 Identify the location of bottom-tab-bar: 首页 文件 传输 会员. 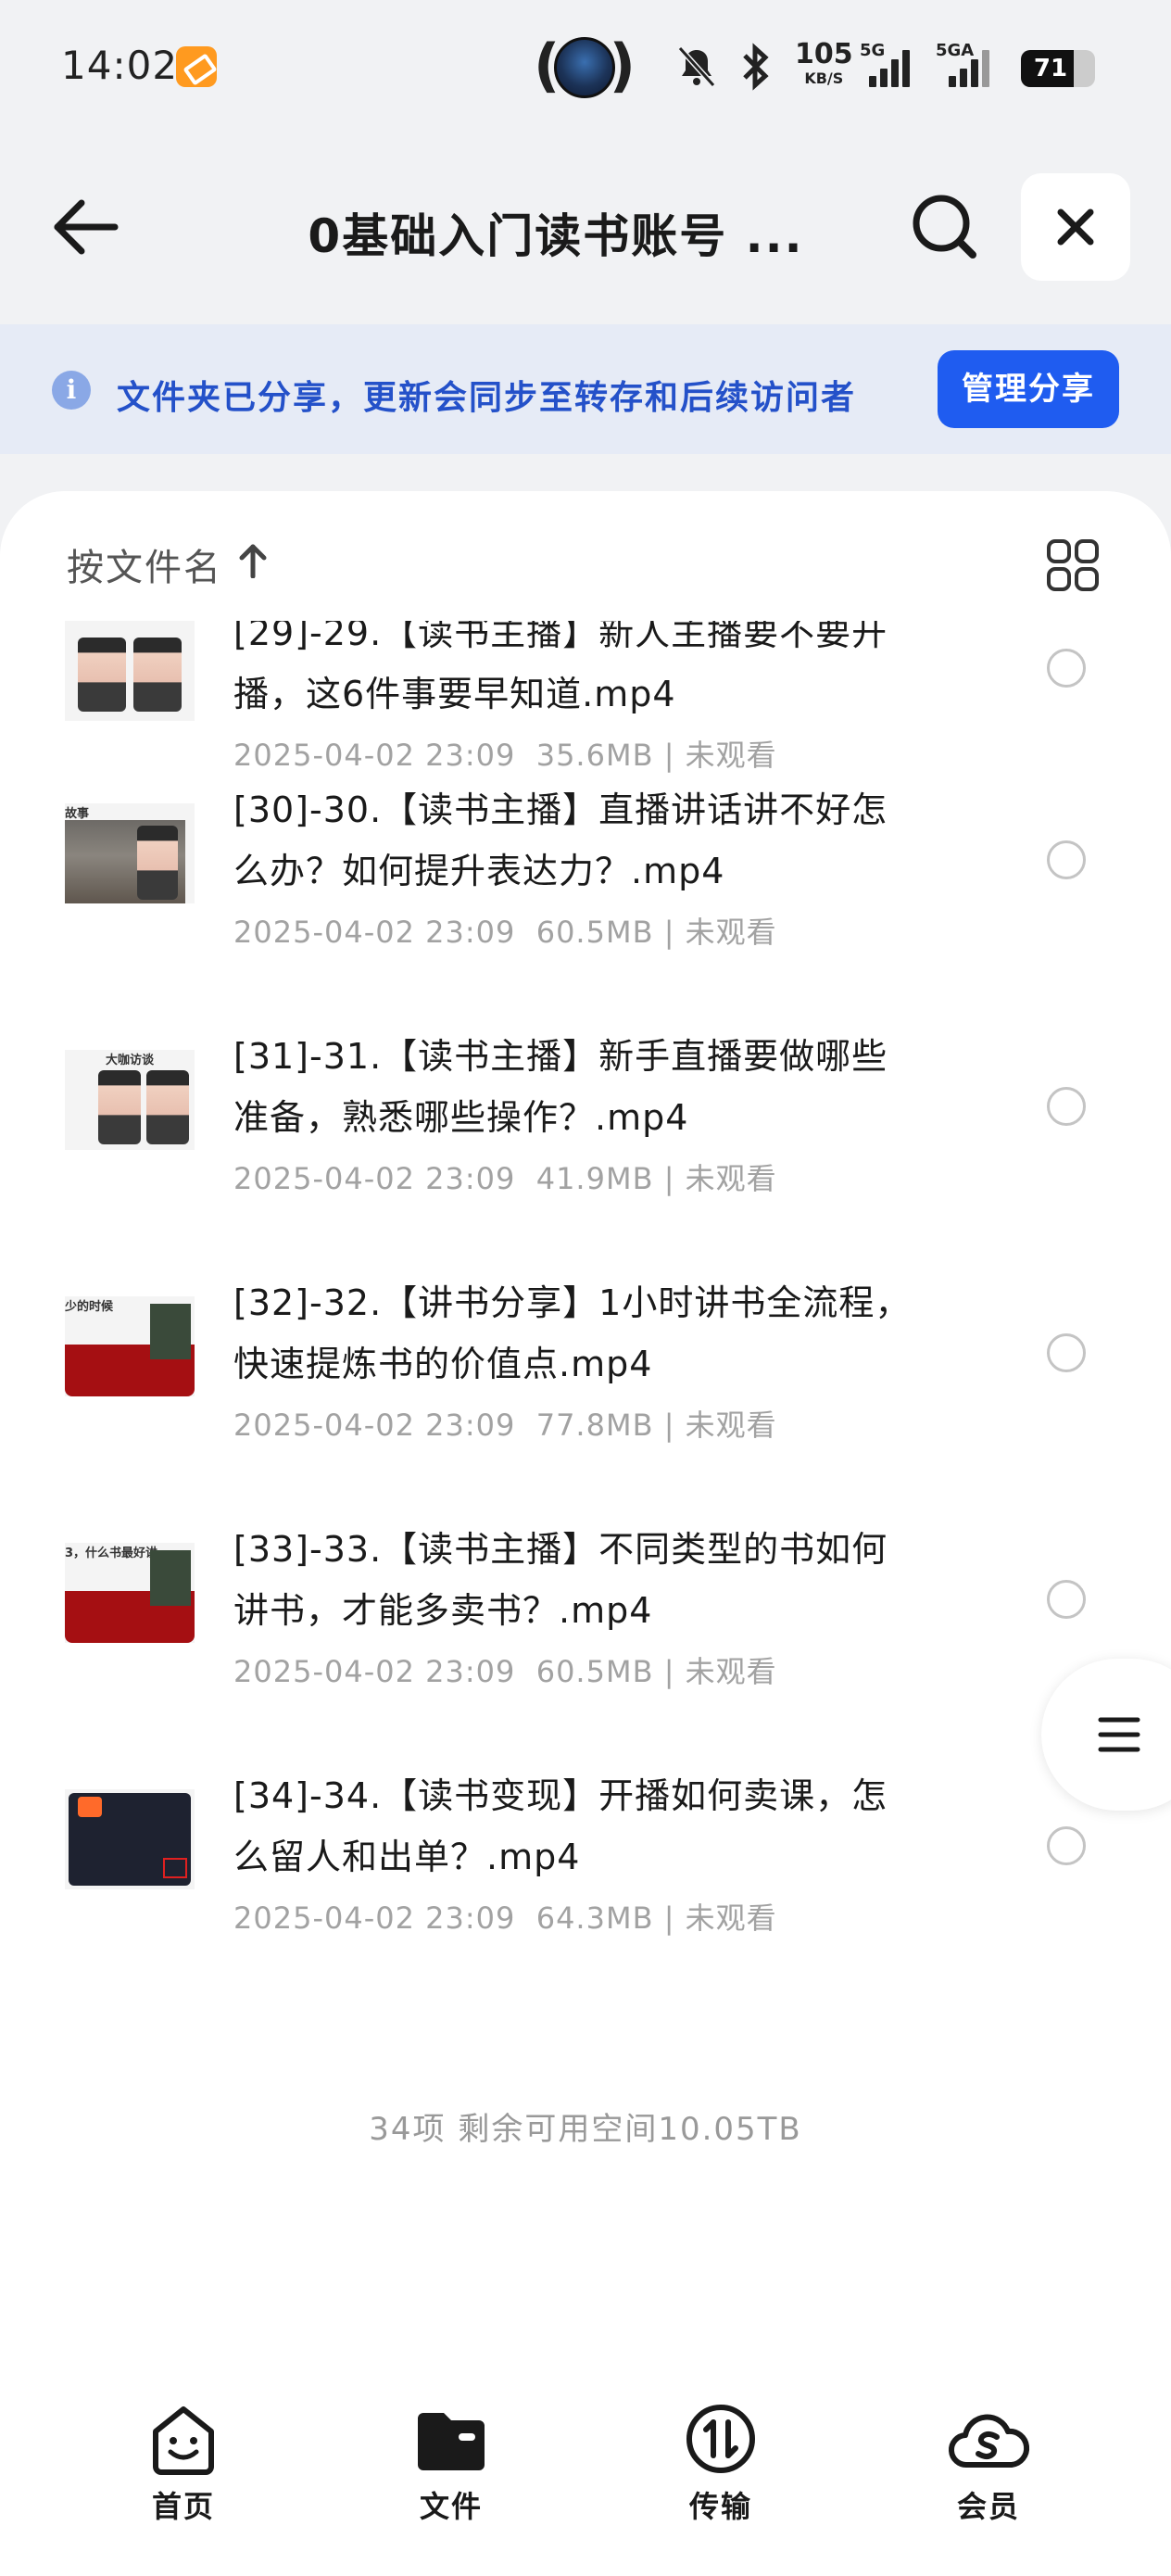
(585, 2479).